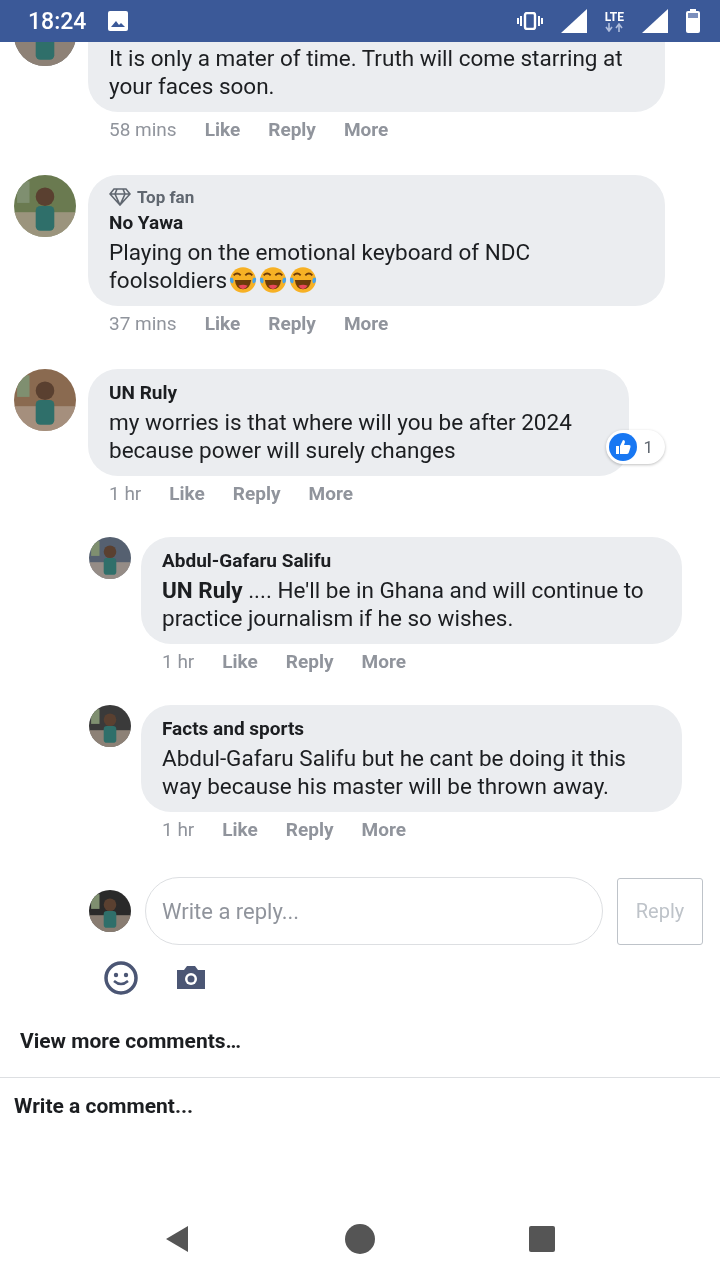 This screenshot has width=720, height=1280. Describe the element at coordinates (143, 323) in the screenshot. I see `timestamp: 37 mins` at that location.